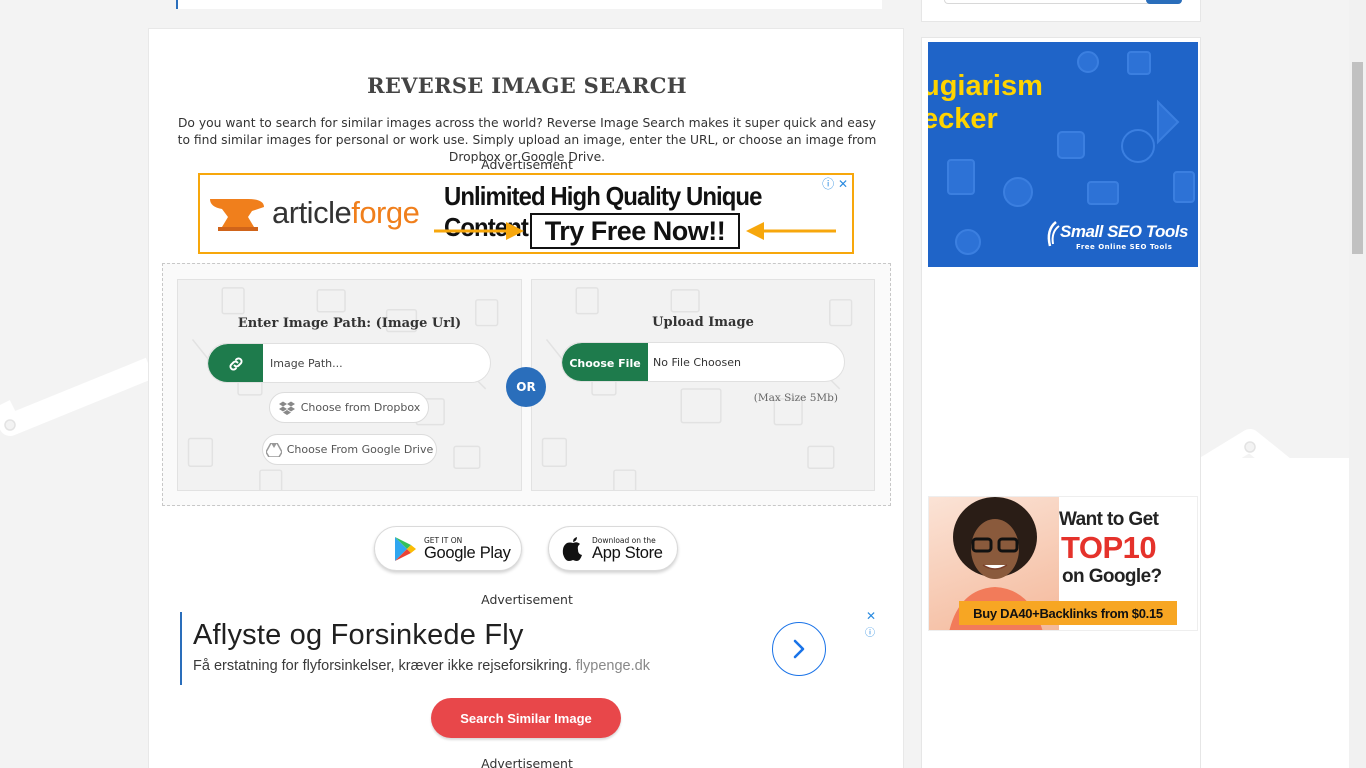 Image resolution: width=1366 pixels, height=768 pixels. I want to click on sidebar-search-button, so click(1164, 2).